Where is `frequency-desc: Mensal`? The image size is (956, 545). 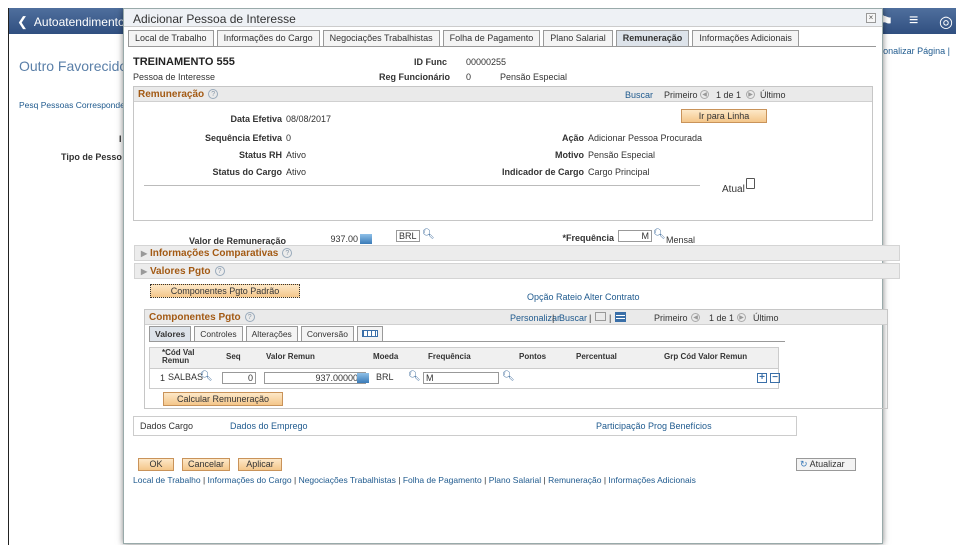 frequency-desc: Mensal is located at coordinates (681, 240).